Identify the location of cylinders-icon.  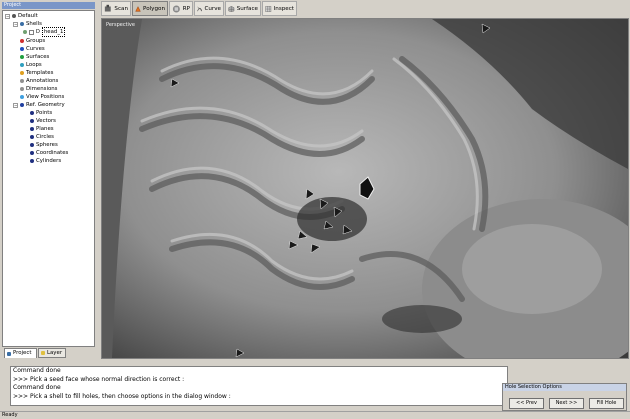
(32, 161).